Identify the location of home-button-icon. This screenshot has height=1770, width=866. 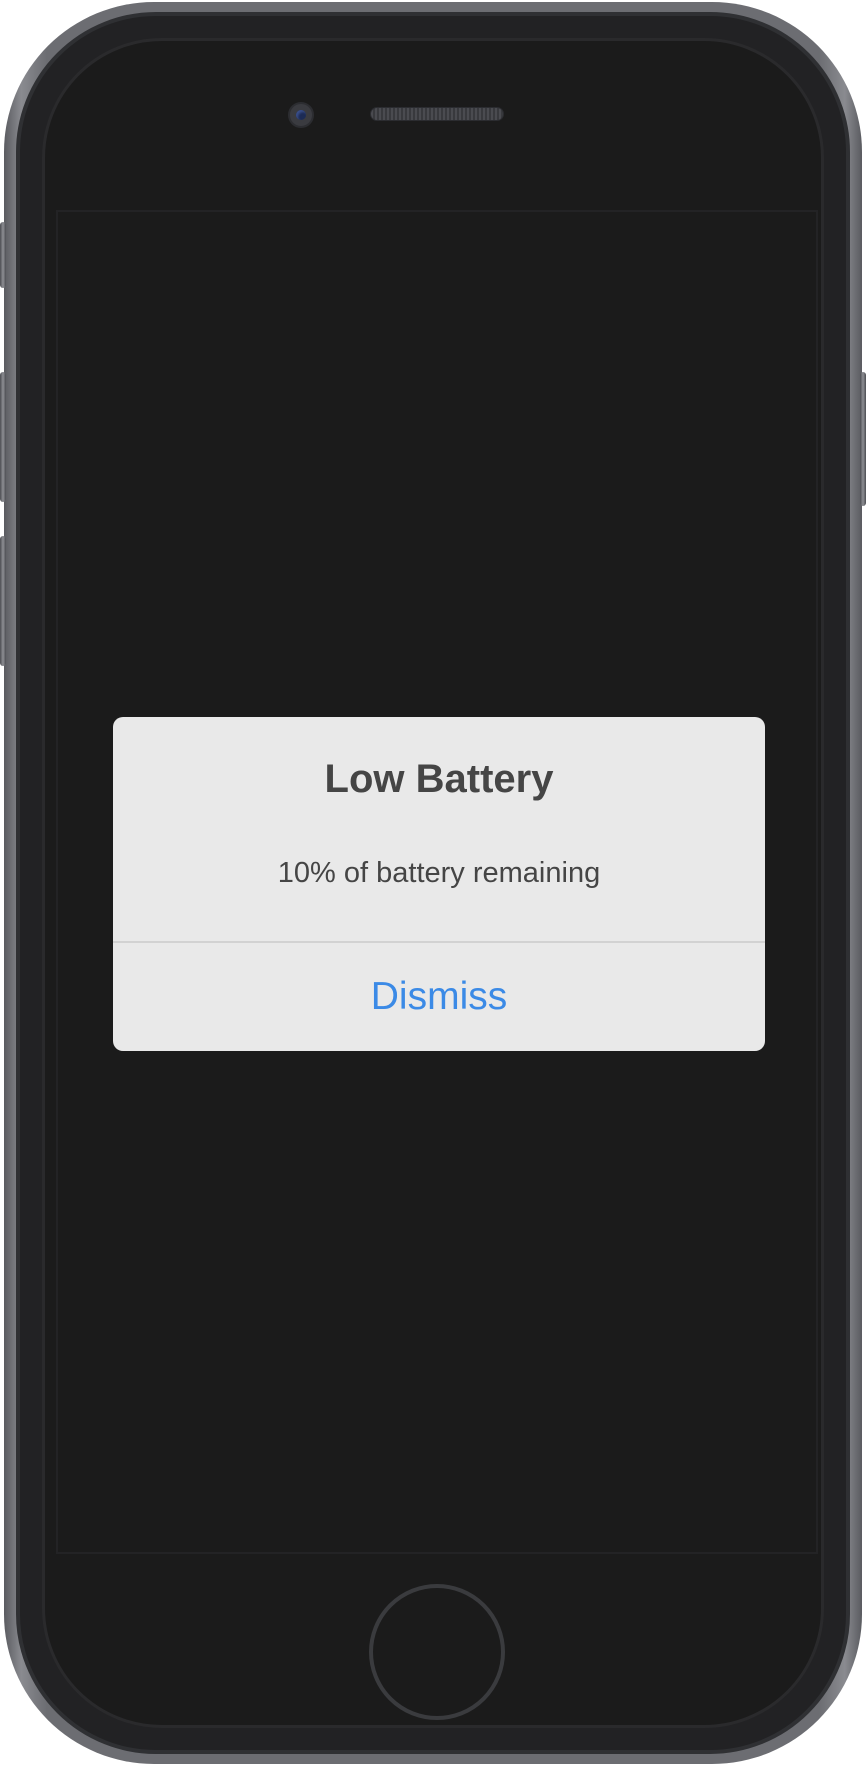
(437, 1652).